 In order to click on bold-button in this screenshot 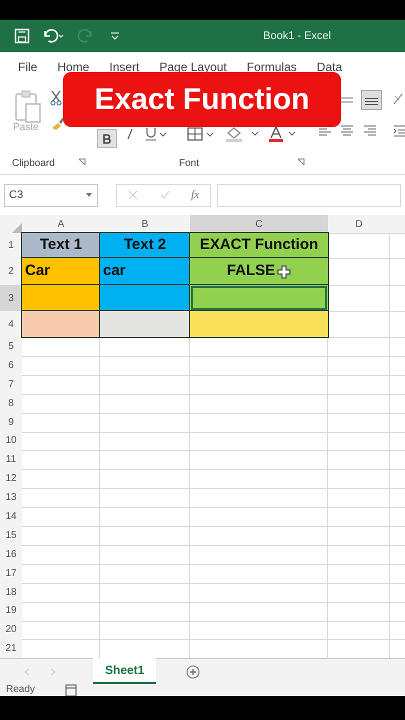, I will do `click(107, 138)`.